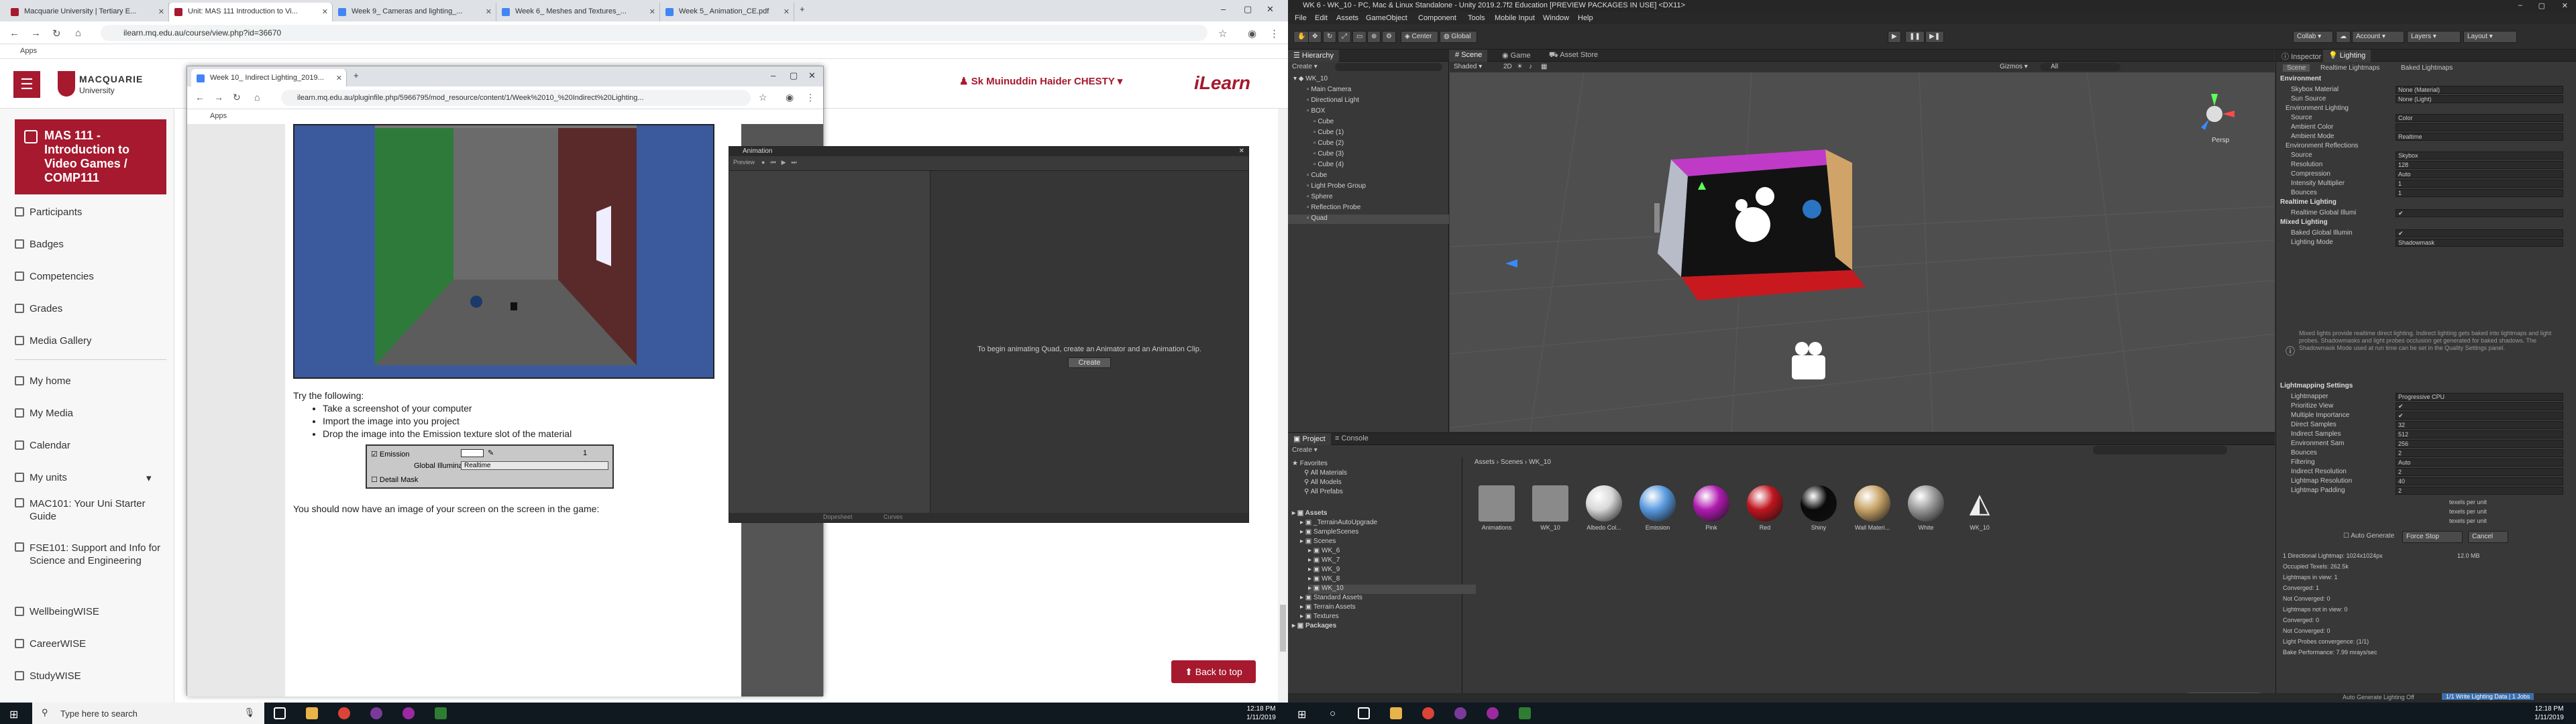 This screenshot has width=2576, height=724. What do you see at coordinates (1222, 33) in the screenshot?
I see `star-icon: ☆` at bounding box center [1222, 33].